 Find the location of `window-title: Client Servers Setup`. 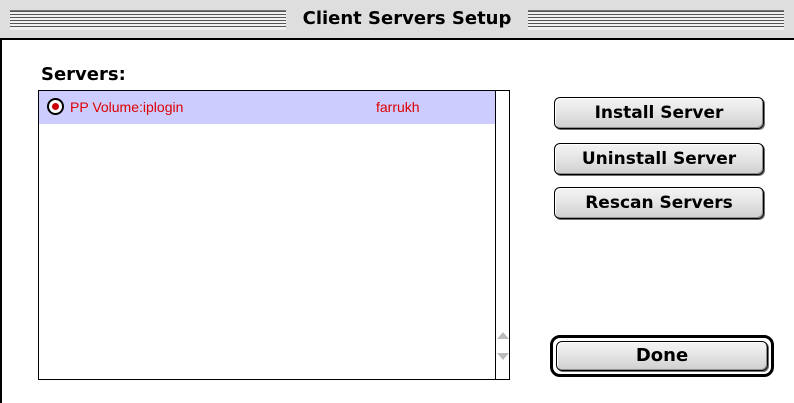

window-title: Client Servers Setup is located at coordinates (407, 19).